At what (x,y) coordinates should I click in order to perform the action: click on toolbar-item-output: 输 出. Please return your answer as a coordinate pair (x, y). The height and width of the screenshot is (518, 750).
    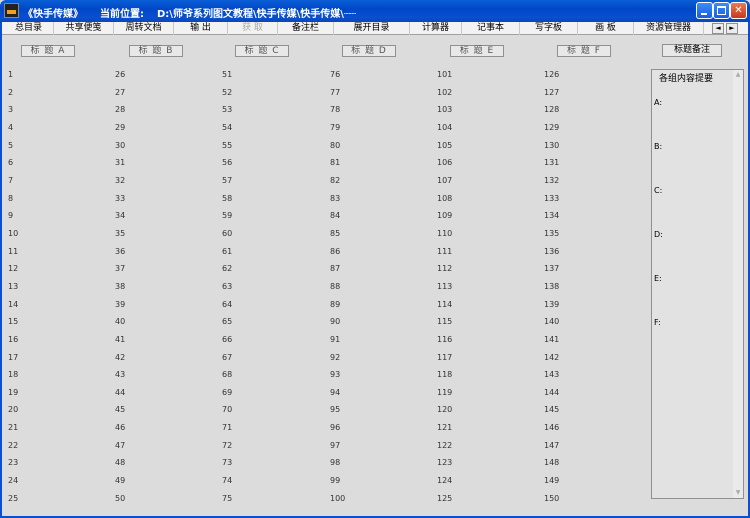
    Looking at the image, I should click on (201, 28).